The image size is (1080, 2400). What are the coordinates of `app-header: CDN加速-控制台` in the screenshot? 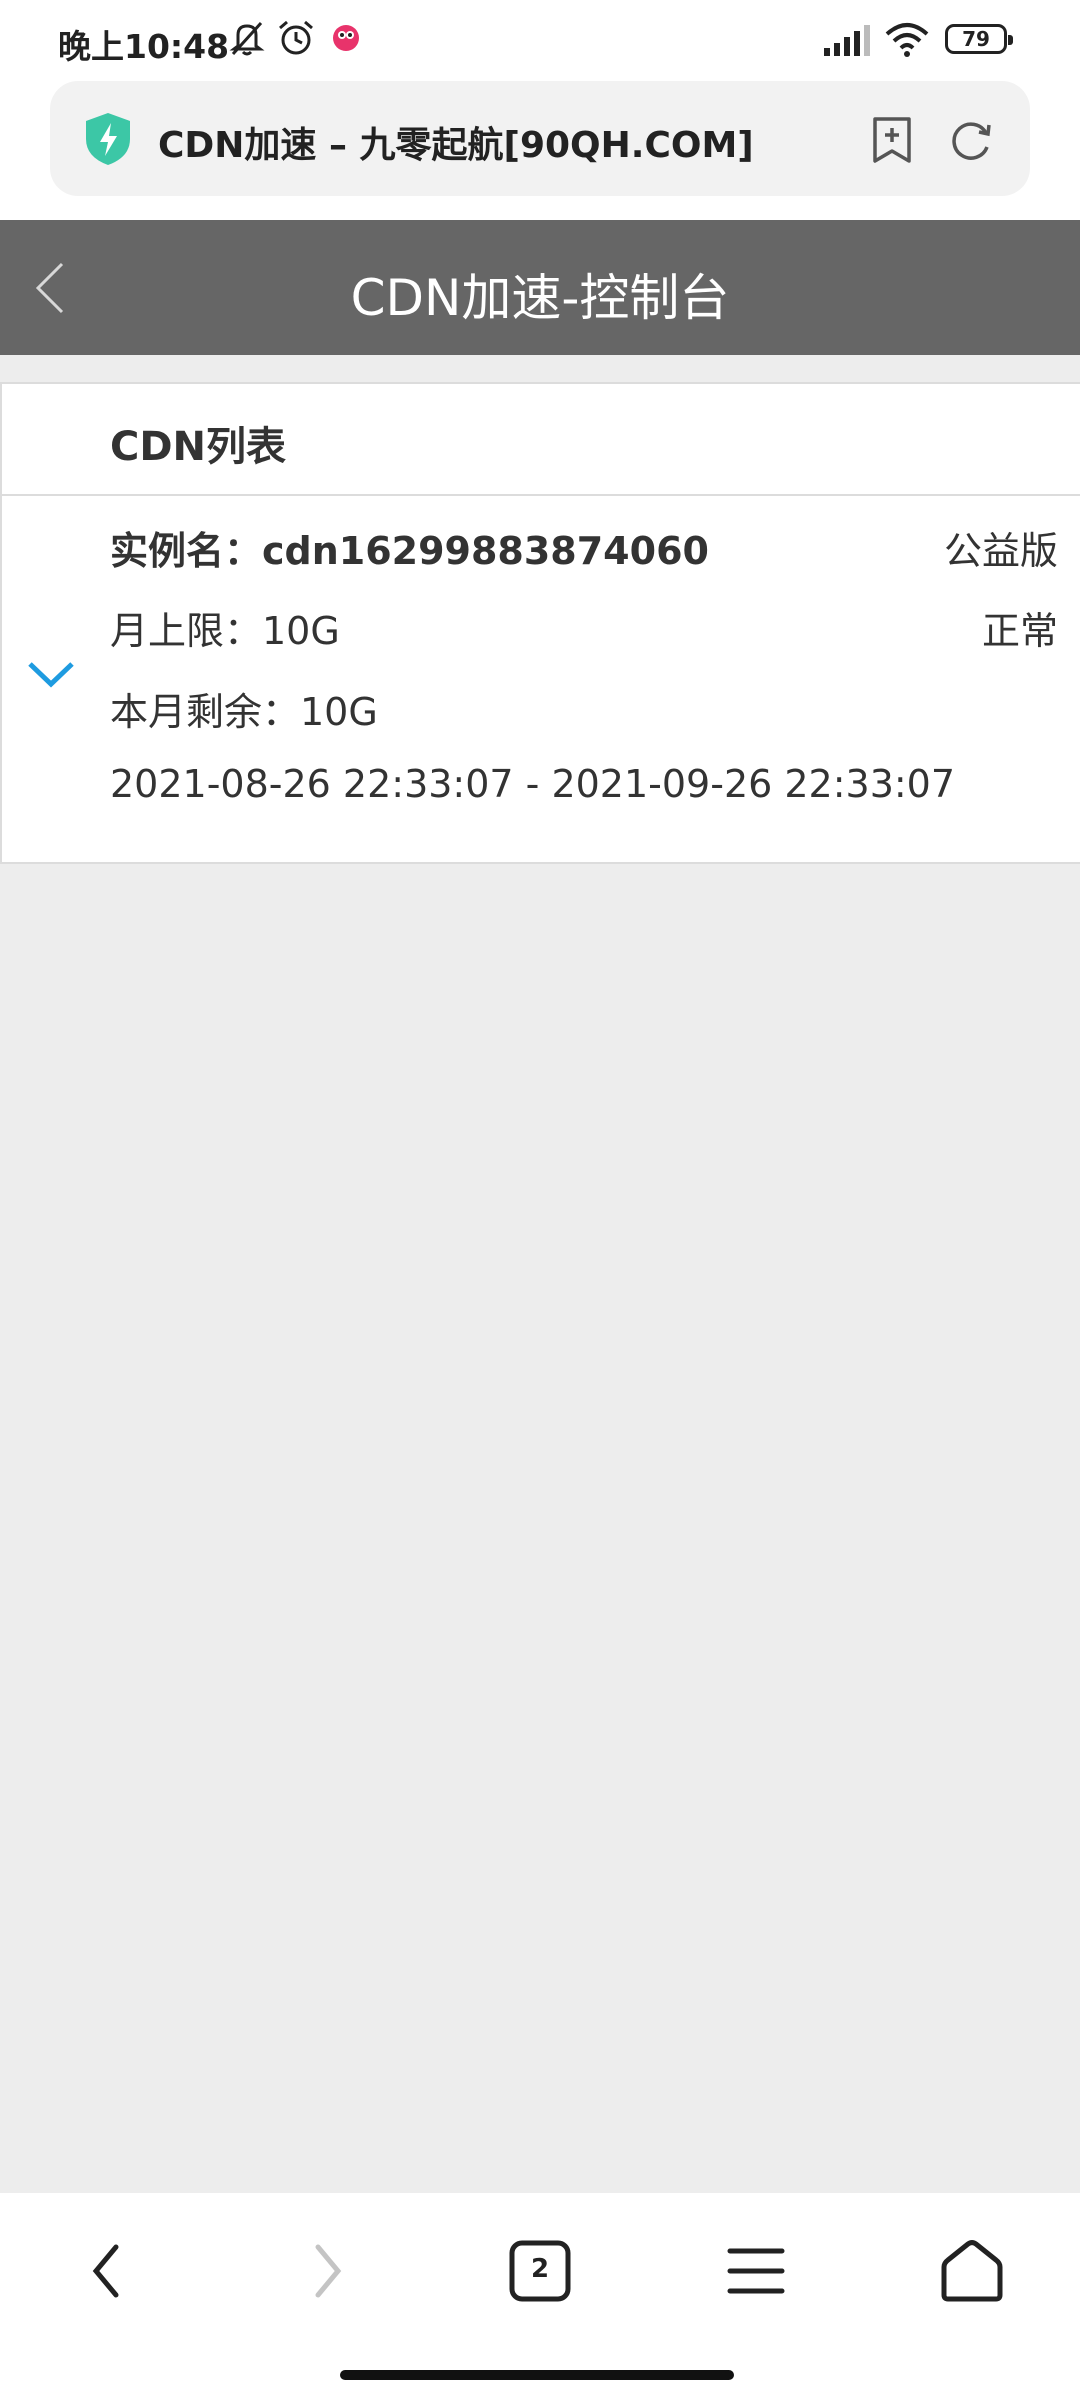 It's located at (540, 287).